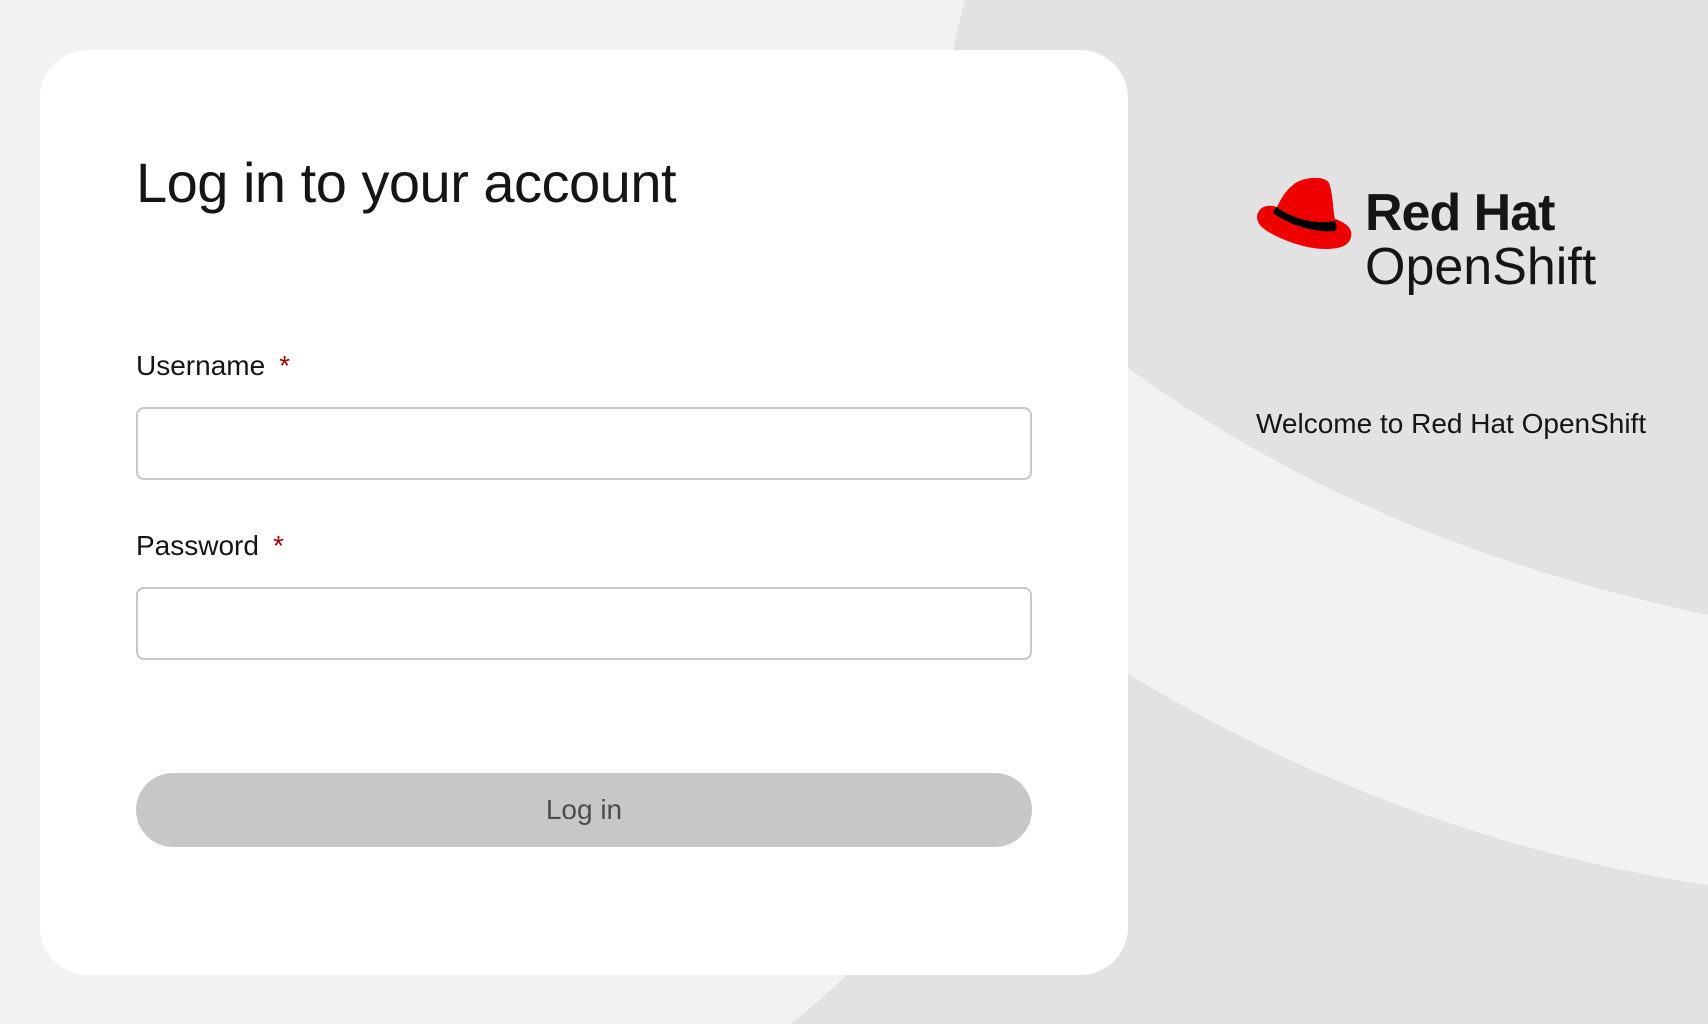 The height and width of the screenshot is (1024, 1708). What do you see at coordinates (201, 365) in the screenshot?
I see `username-label-text: Username` at bounding box center [201, 365].